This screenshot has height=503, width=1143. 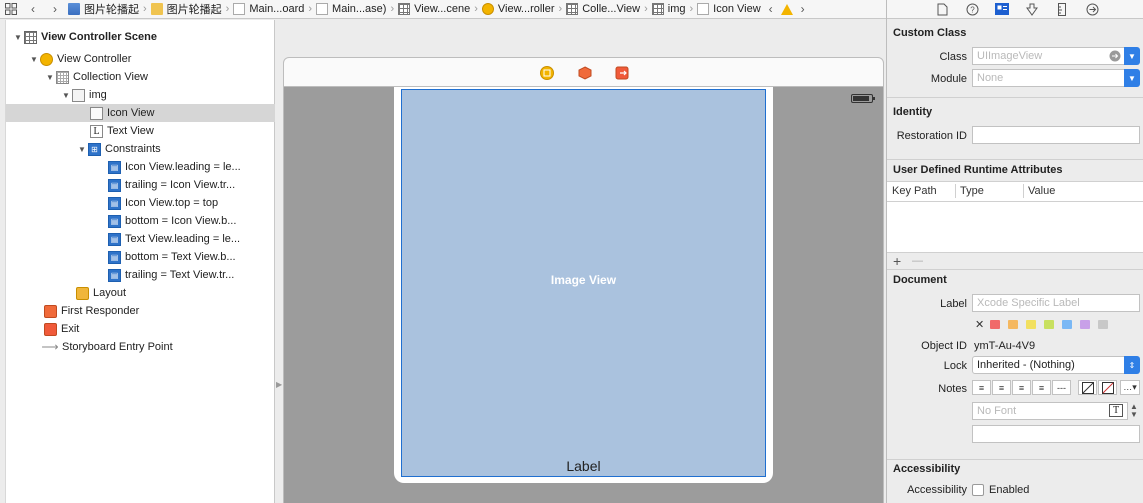 I want to click on align-left-icon: ≡, so click(x=981, y=387).